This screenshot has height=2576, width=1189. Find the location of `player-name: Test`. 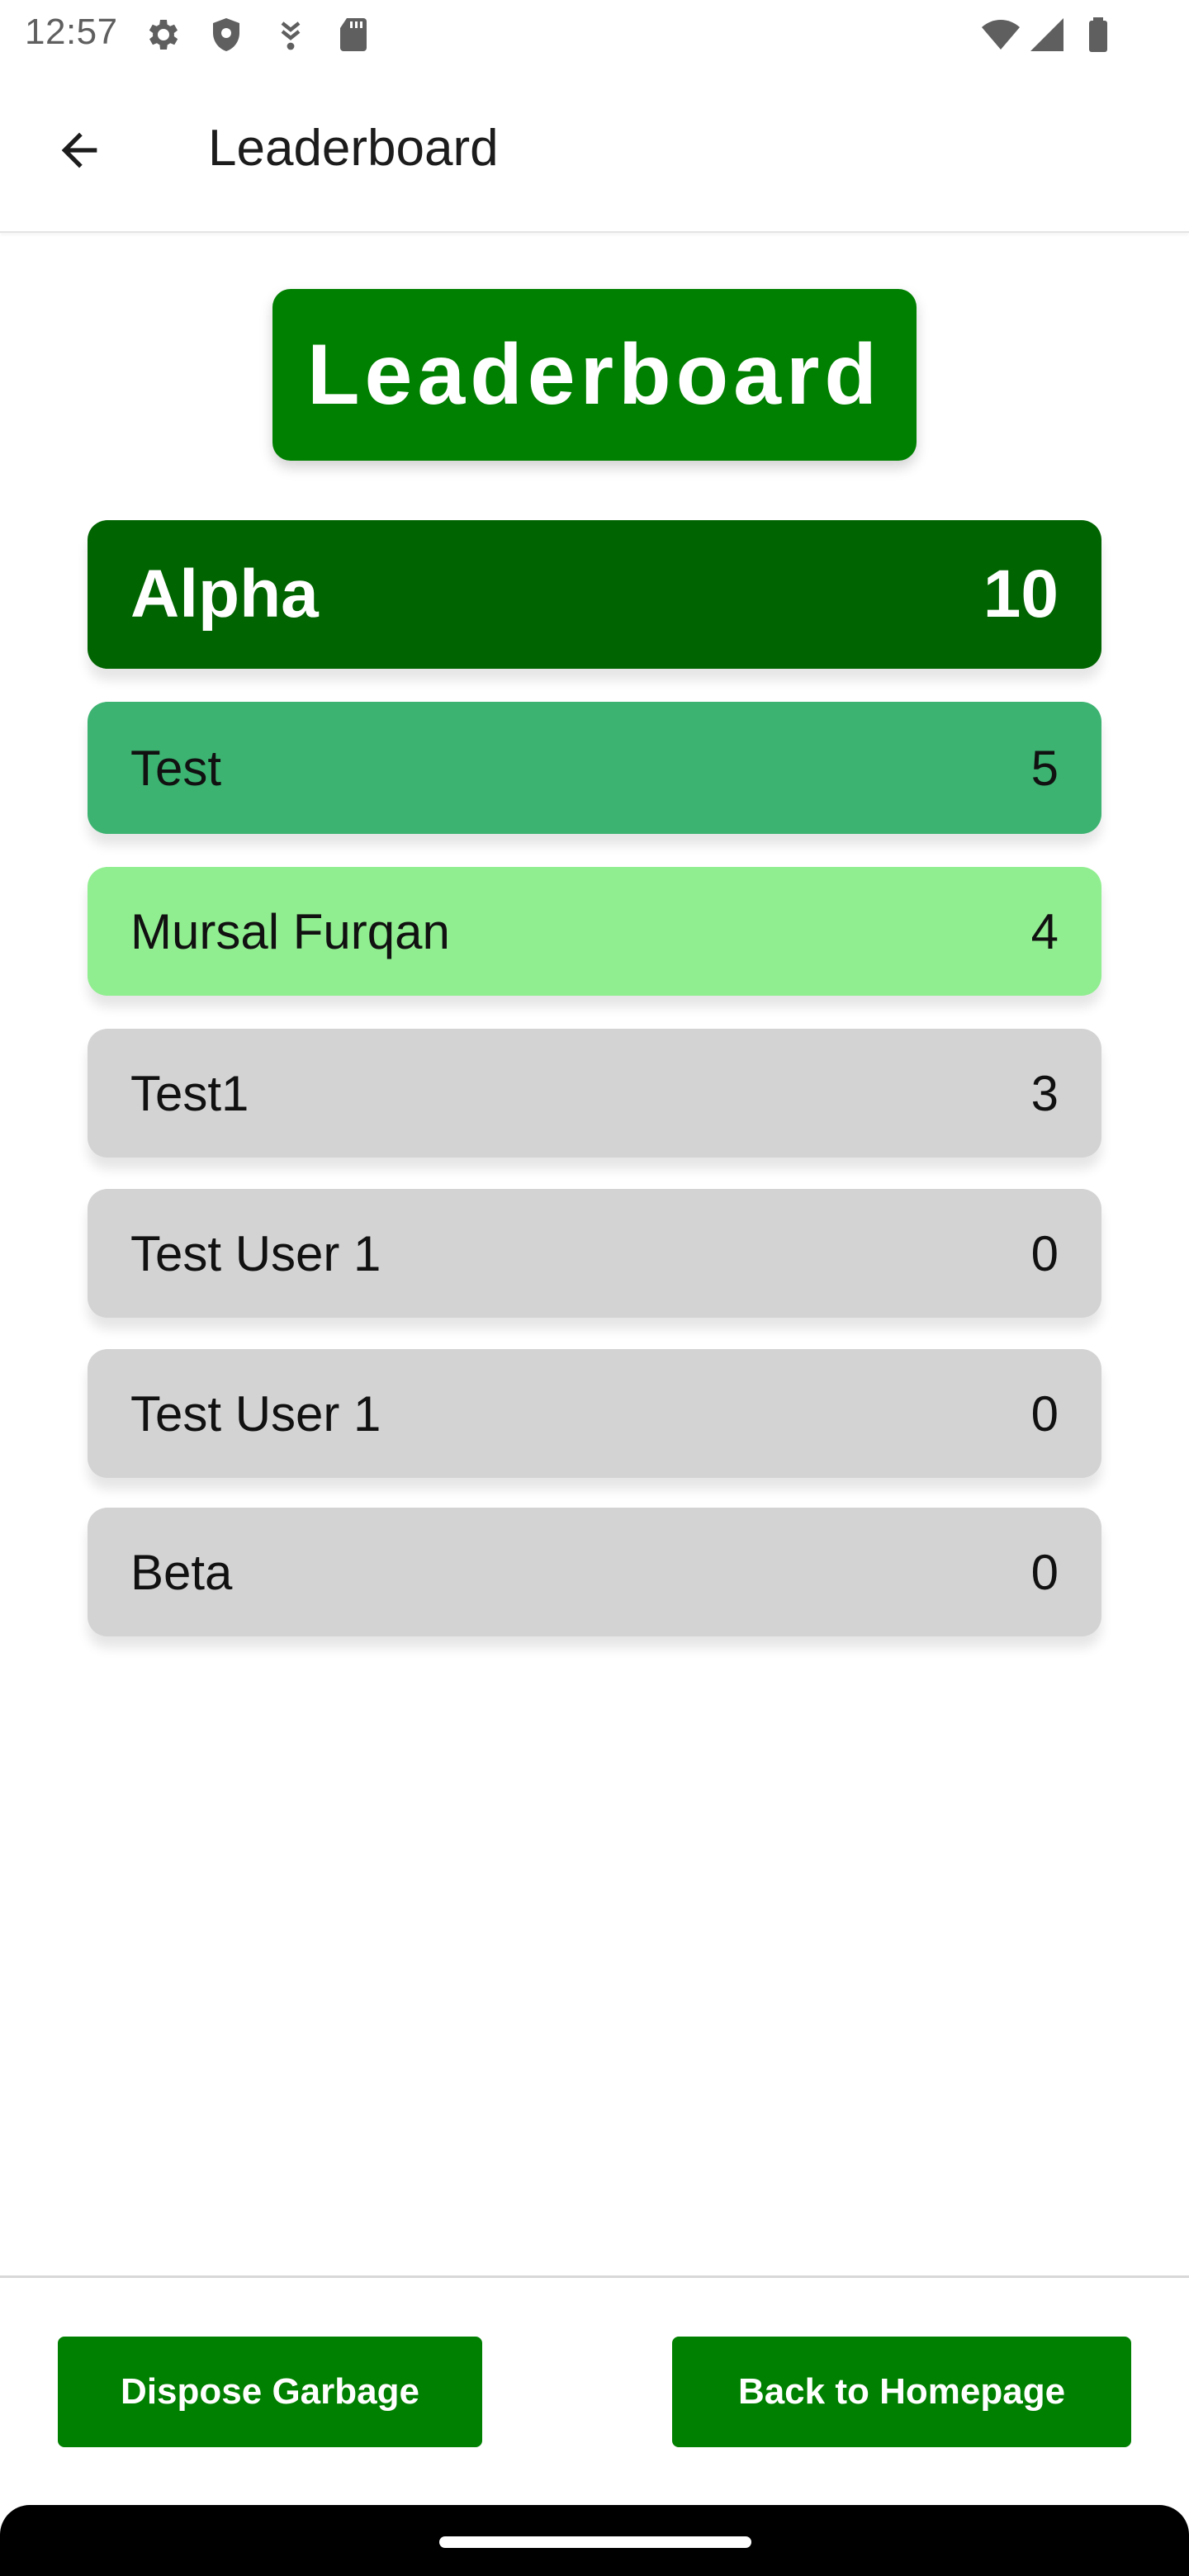

player-name: Test is located at coordinates (176, 768).